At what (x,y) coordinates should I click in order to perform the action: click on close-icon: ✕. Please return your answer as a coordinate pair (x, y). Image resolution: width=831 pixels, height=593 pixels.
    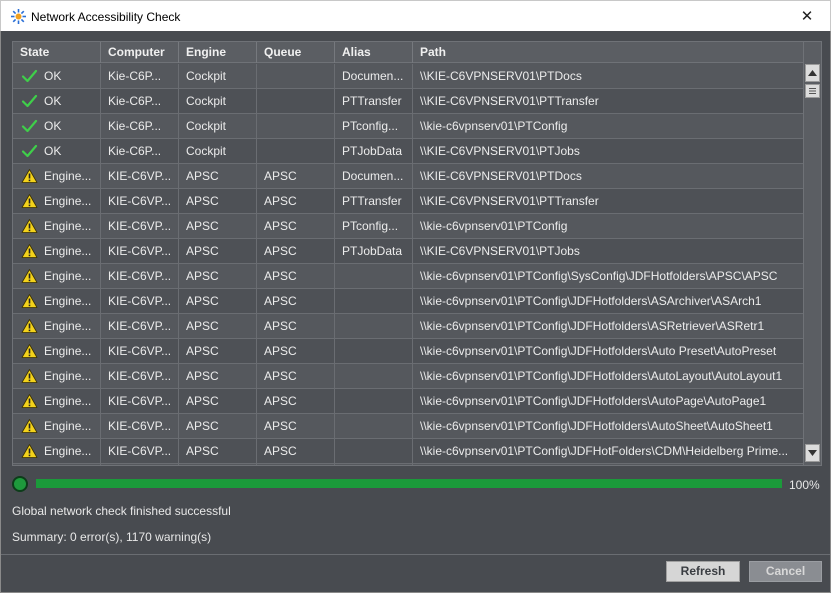
    Looking at the image, I should click on (807, 16).